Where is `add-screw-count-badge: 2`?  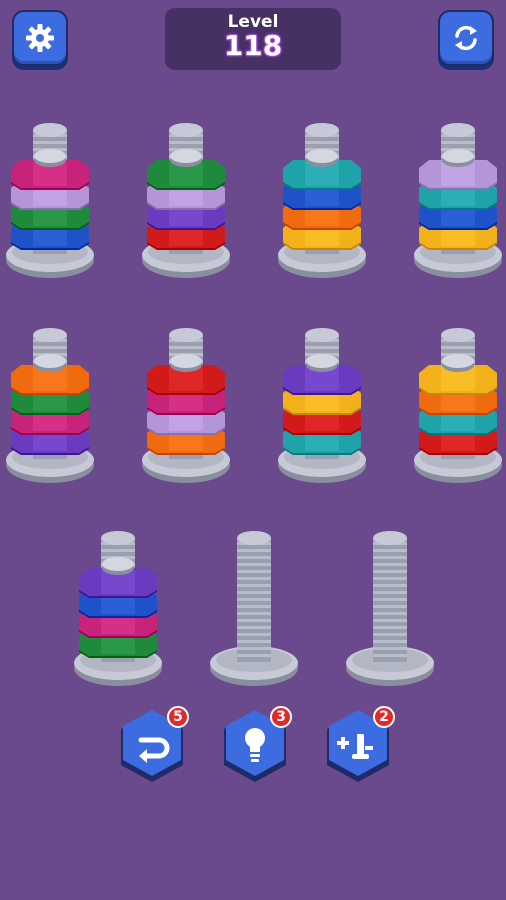
add-screw-count-badge: 2 is located at coordinates (384, 717).